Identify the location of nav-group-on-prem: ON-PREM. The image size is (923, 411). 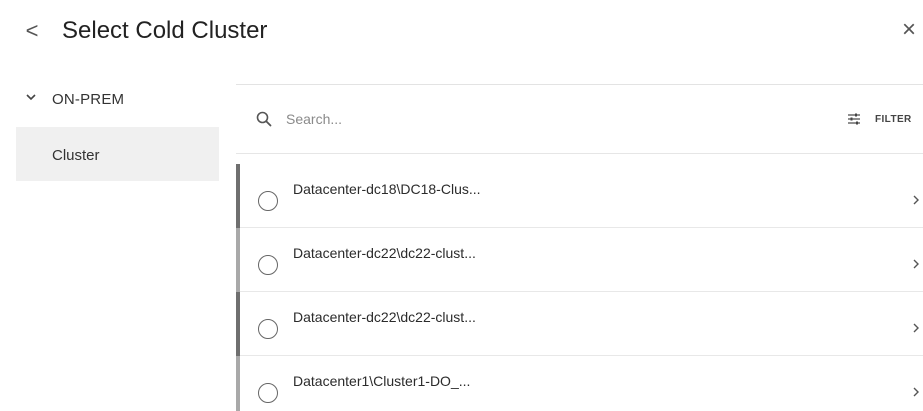
(110, 102).